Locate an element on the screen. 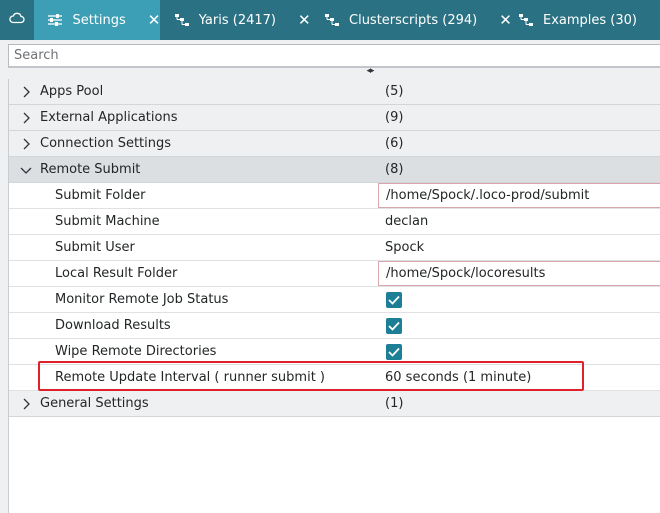 Image resolution: width=660 pixels, height=513 pixels. setting-label: Monitor Remote Job Status is located at coordinates (142, 299).